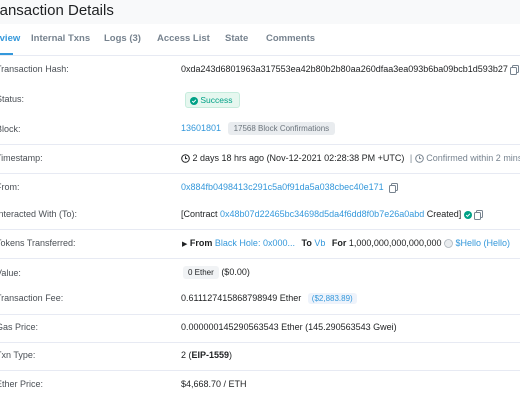 The height and width of the screenshot is (400, 520). What do you see at coordinates (185, 158) in the screenshot?
I see `clock-icon` at bounding box center [185, 158].